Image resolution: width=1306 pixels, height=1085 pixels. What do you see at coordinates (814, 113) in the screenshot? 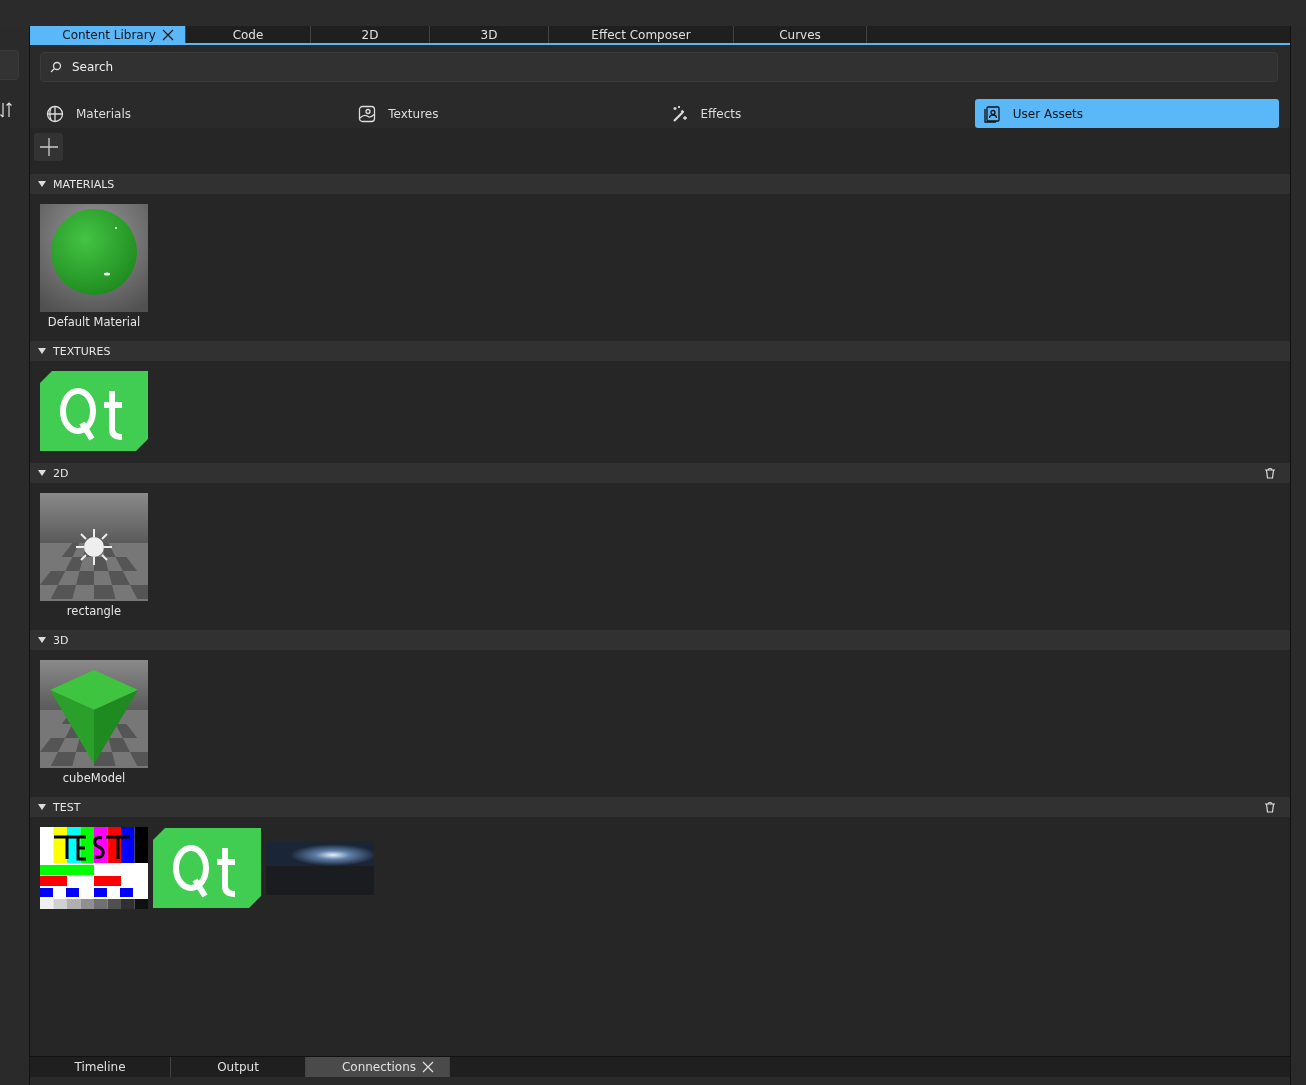
I see `category-tab: Effects` at bounding box center [814, 113].